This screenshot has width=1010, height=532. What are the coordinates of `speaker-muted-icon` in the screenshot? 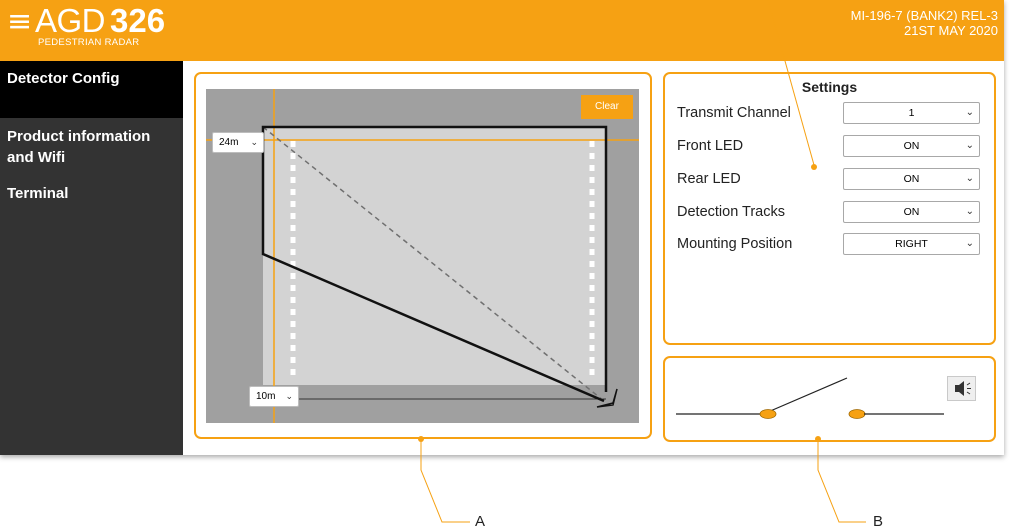 It's located at (961, 388).